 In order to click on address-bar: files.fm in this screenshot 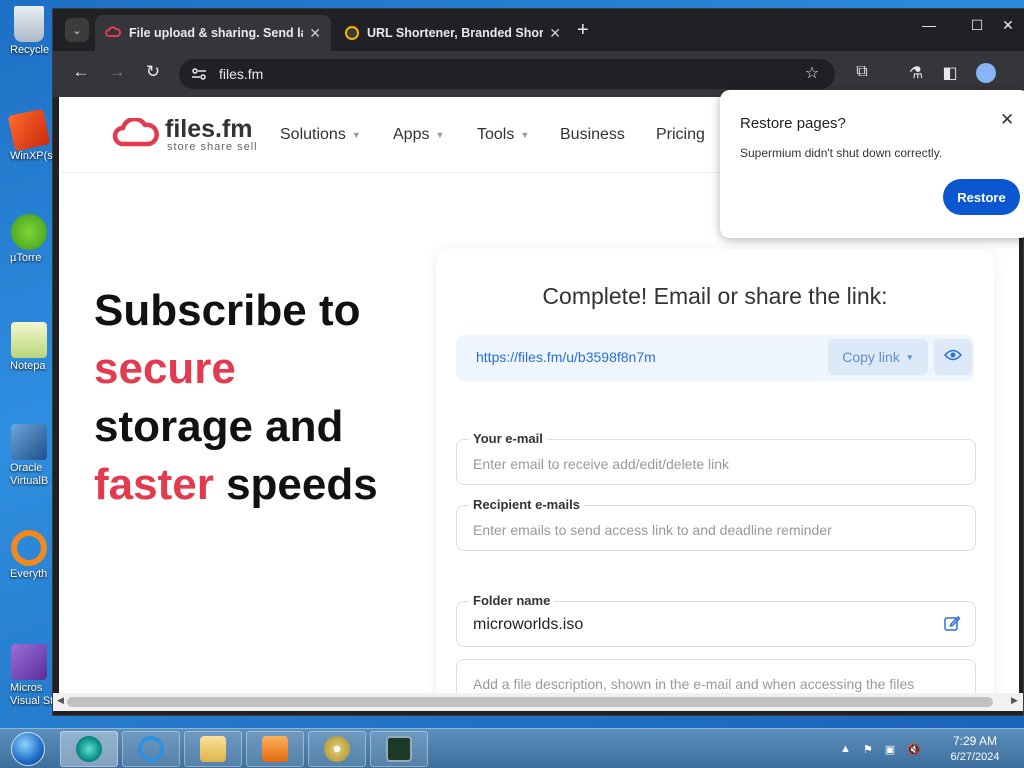, I will do `click(507, 74)`.